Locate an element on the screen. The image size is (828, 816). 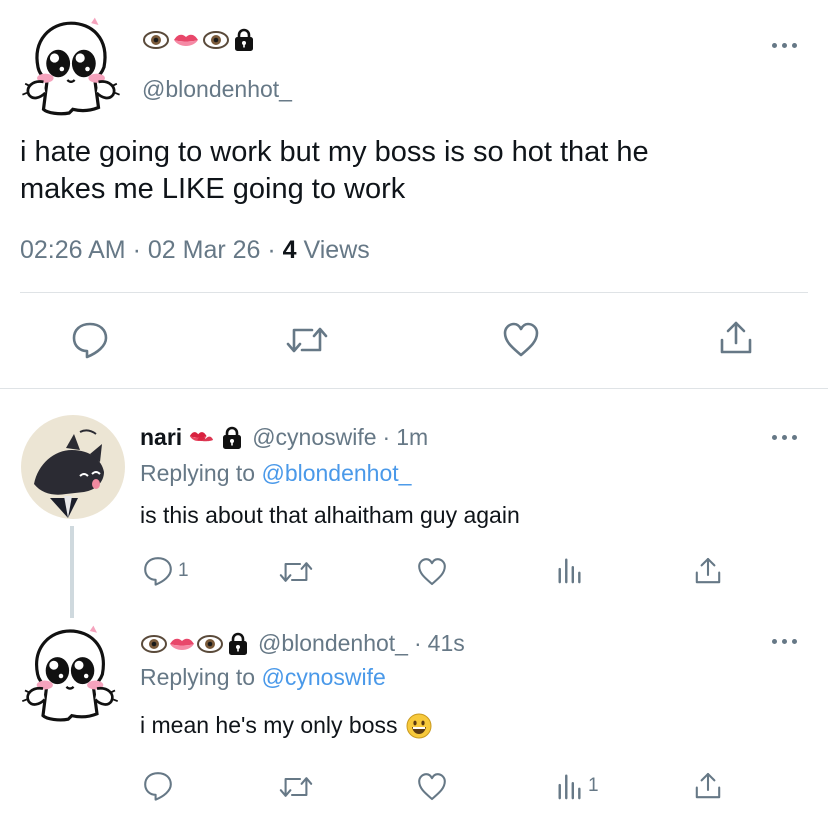
replying-to: Replying to @blondenhot_ is located at coordinates (275, 473).